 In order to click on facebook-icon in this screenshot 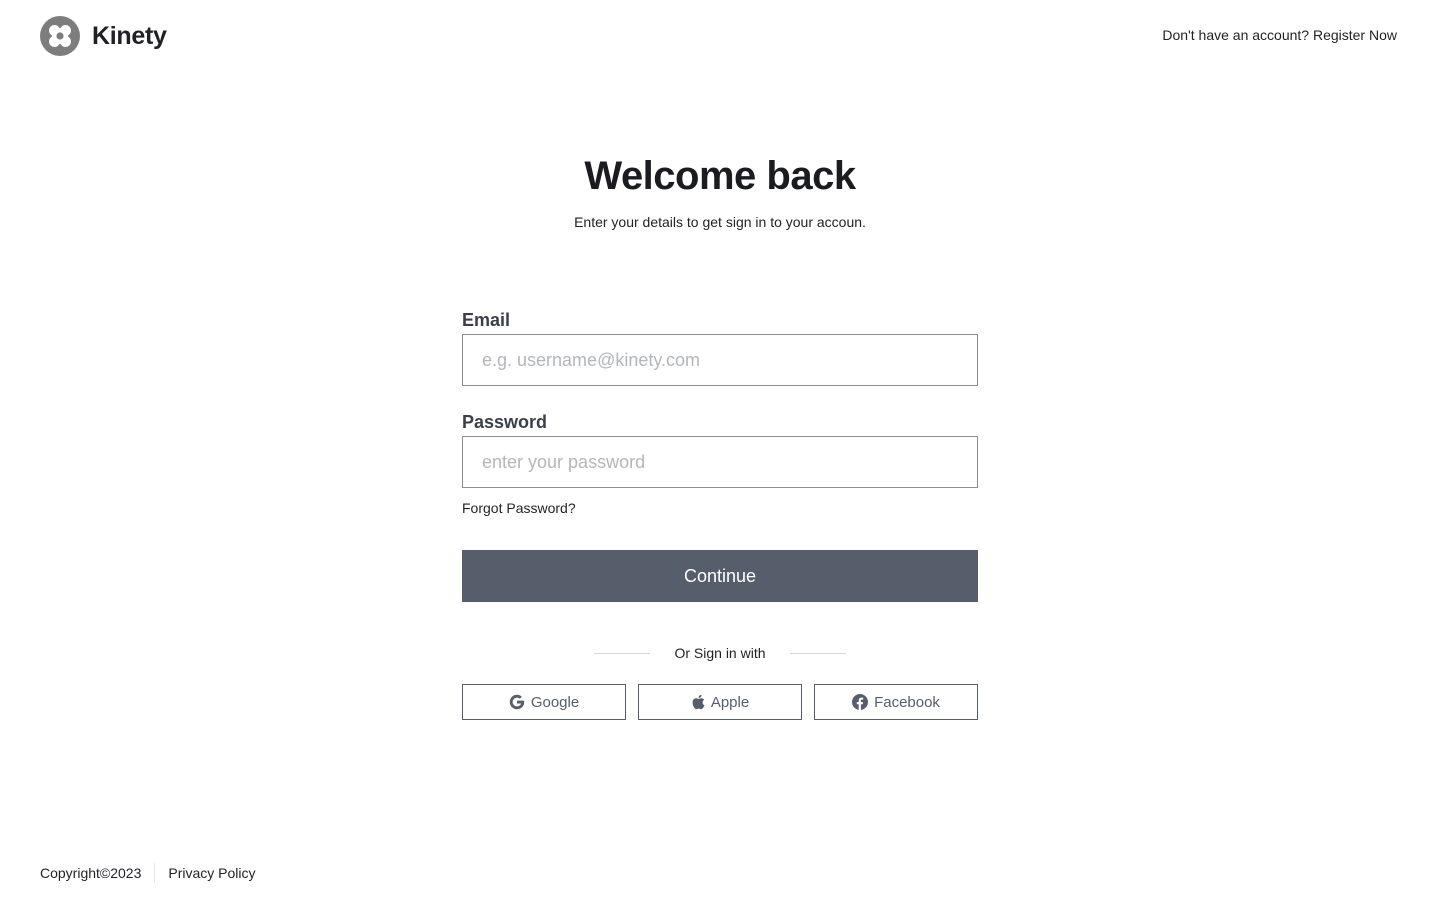, I will do `click(860, 702)`.